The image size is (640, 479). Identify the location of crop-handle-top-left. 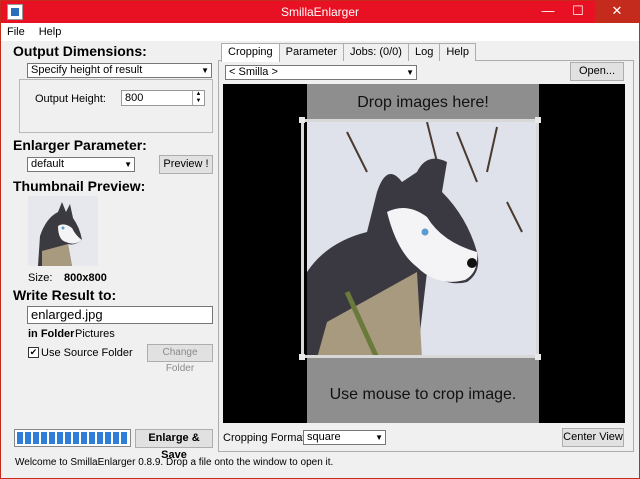
(302, 120).